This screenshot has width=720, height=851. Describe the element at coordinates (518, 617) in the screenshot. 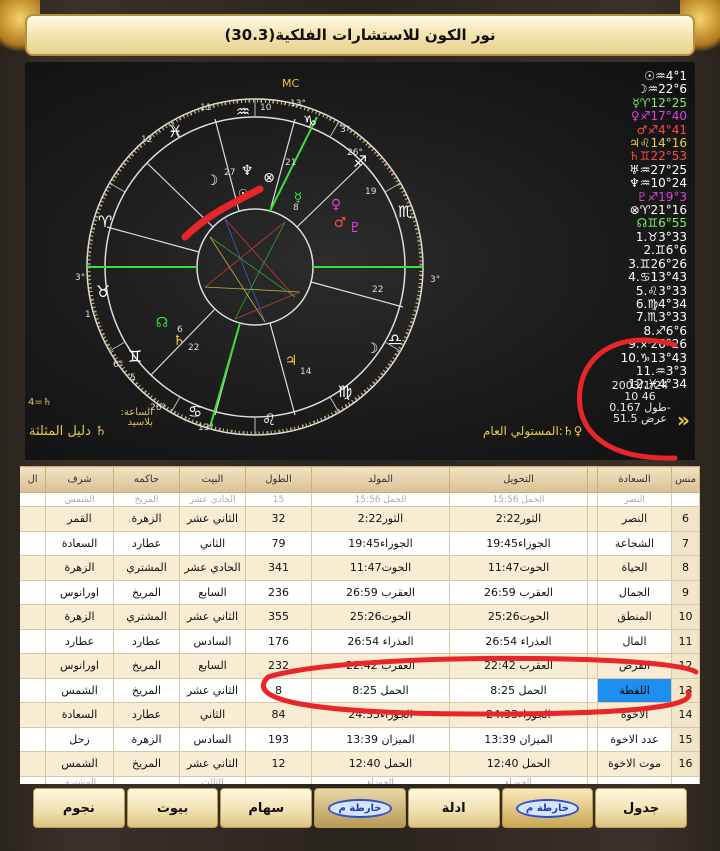

I see `cell-tahwil: الحوت25:26` at that location.